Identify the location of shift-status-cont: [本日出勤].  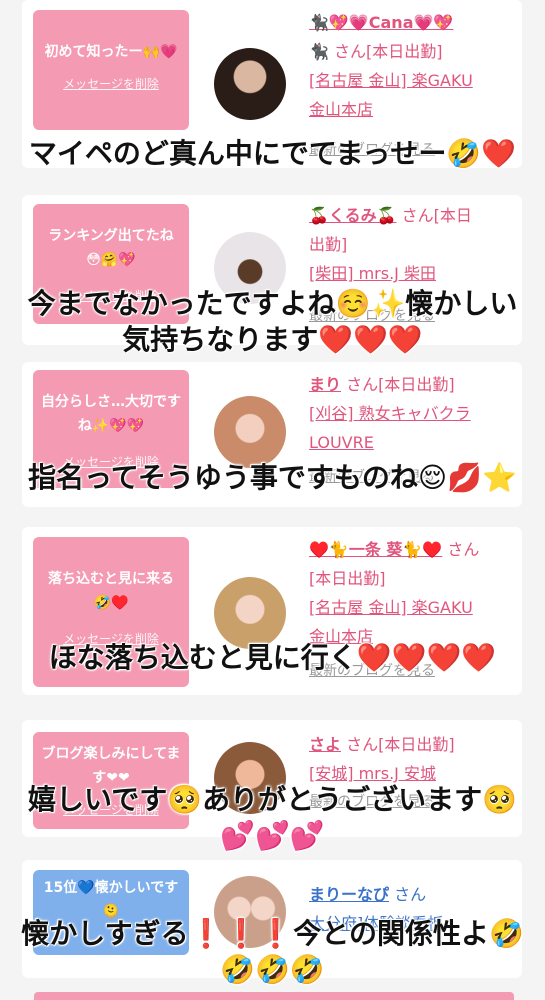
(347, 578).